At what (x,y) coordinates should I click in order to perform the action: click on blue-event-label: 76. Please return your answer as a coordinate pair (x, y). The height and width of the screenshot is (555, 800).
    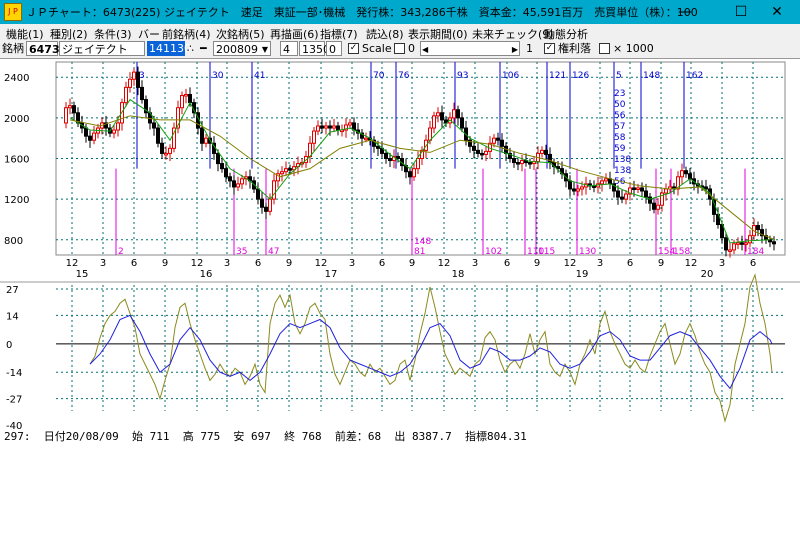
    Looking at the image, I should click on (404, 76).